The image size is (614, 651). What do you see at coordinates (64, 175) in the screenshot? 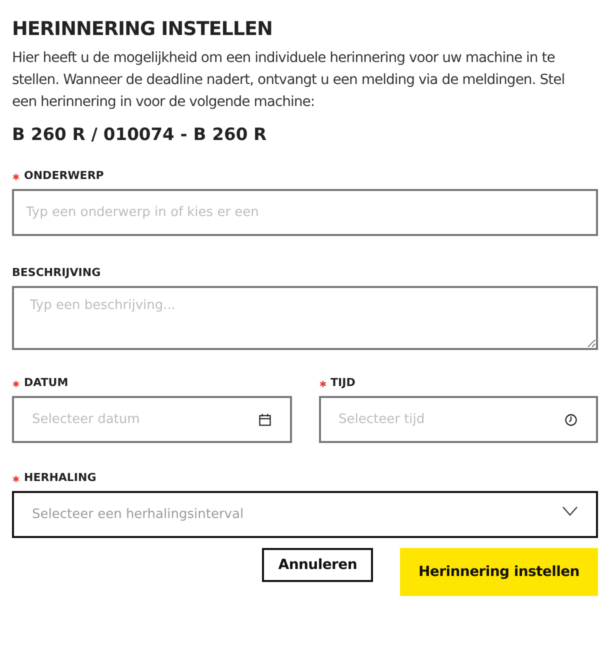
I see `field-label: ONDERWERP` at bounding box center [64, 175].